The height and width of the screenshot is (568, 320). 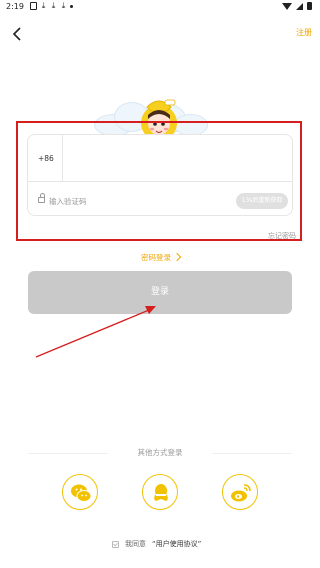 What do you see at coordinates (115, 544) in the screenshot?
I see `agreement-checkbox` at bounding box center [115, 544].